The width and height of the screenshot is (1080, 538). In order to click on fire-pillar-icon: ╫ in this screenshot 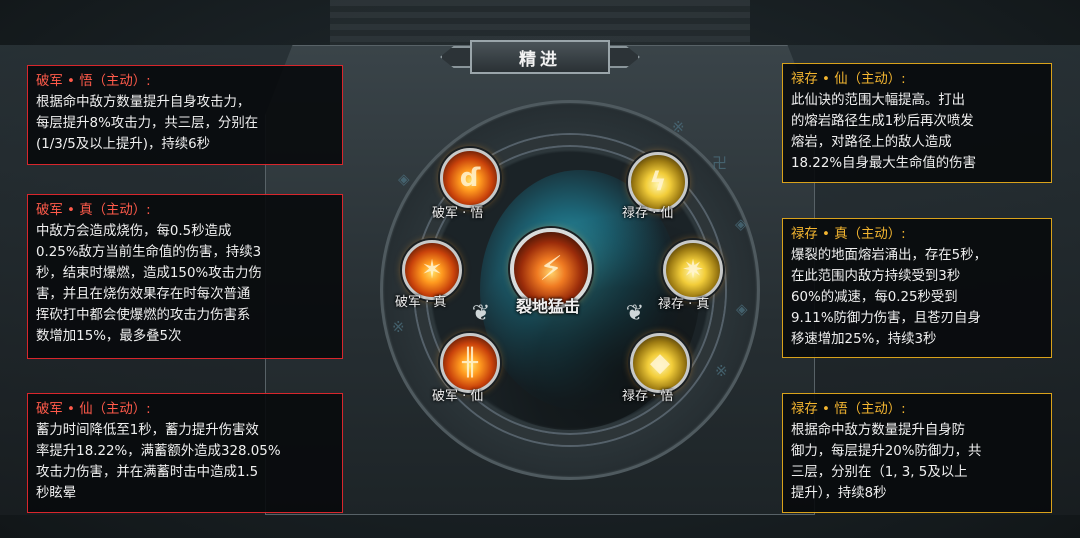, I will do `click(470, 363)`.